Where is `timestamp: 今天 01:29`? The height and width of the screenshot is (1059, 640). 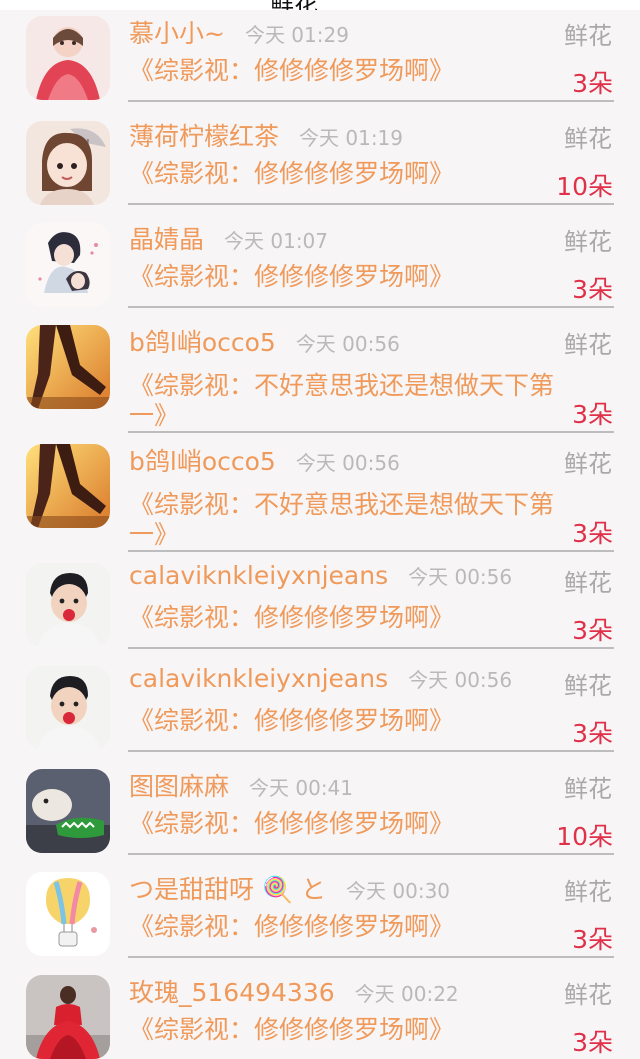 timestamp: 今天 01:29 is located at coordinates (296, 35).